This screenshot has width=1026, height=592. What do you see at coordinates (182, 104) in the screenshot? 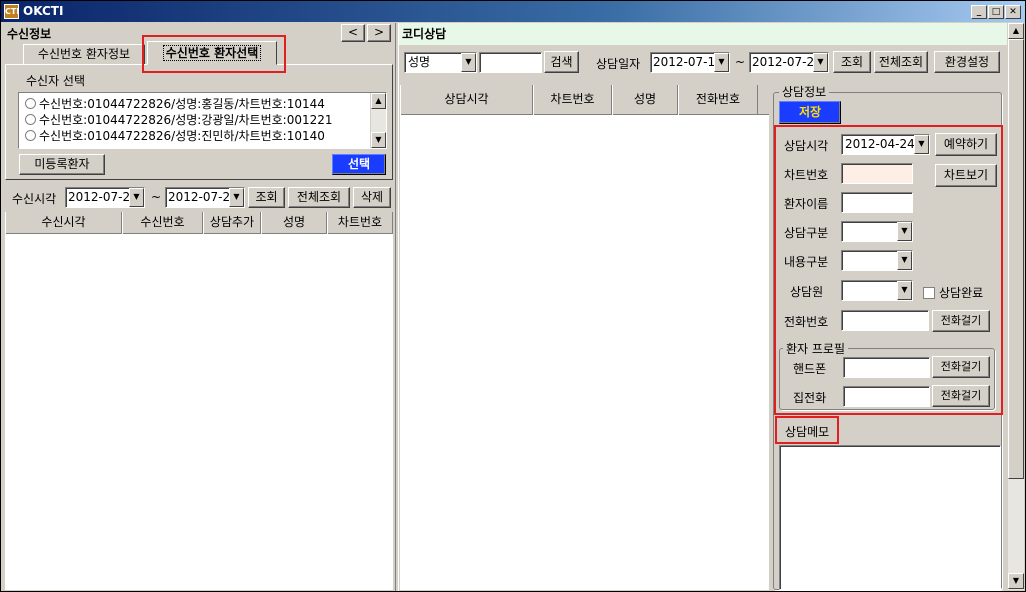
I see `receiver-label: 수신번호:01044722826/성명:홍길동/차트번호:10144` at bounding box center [182, 104].